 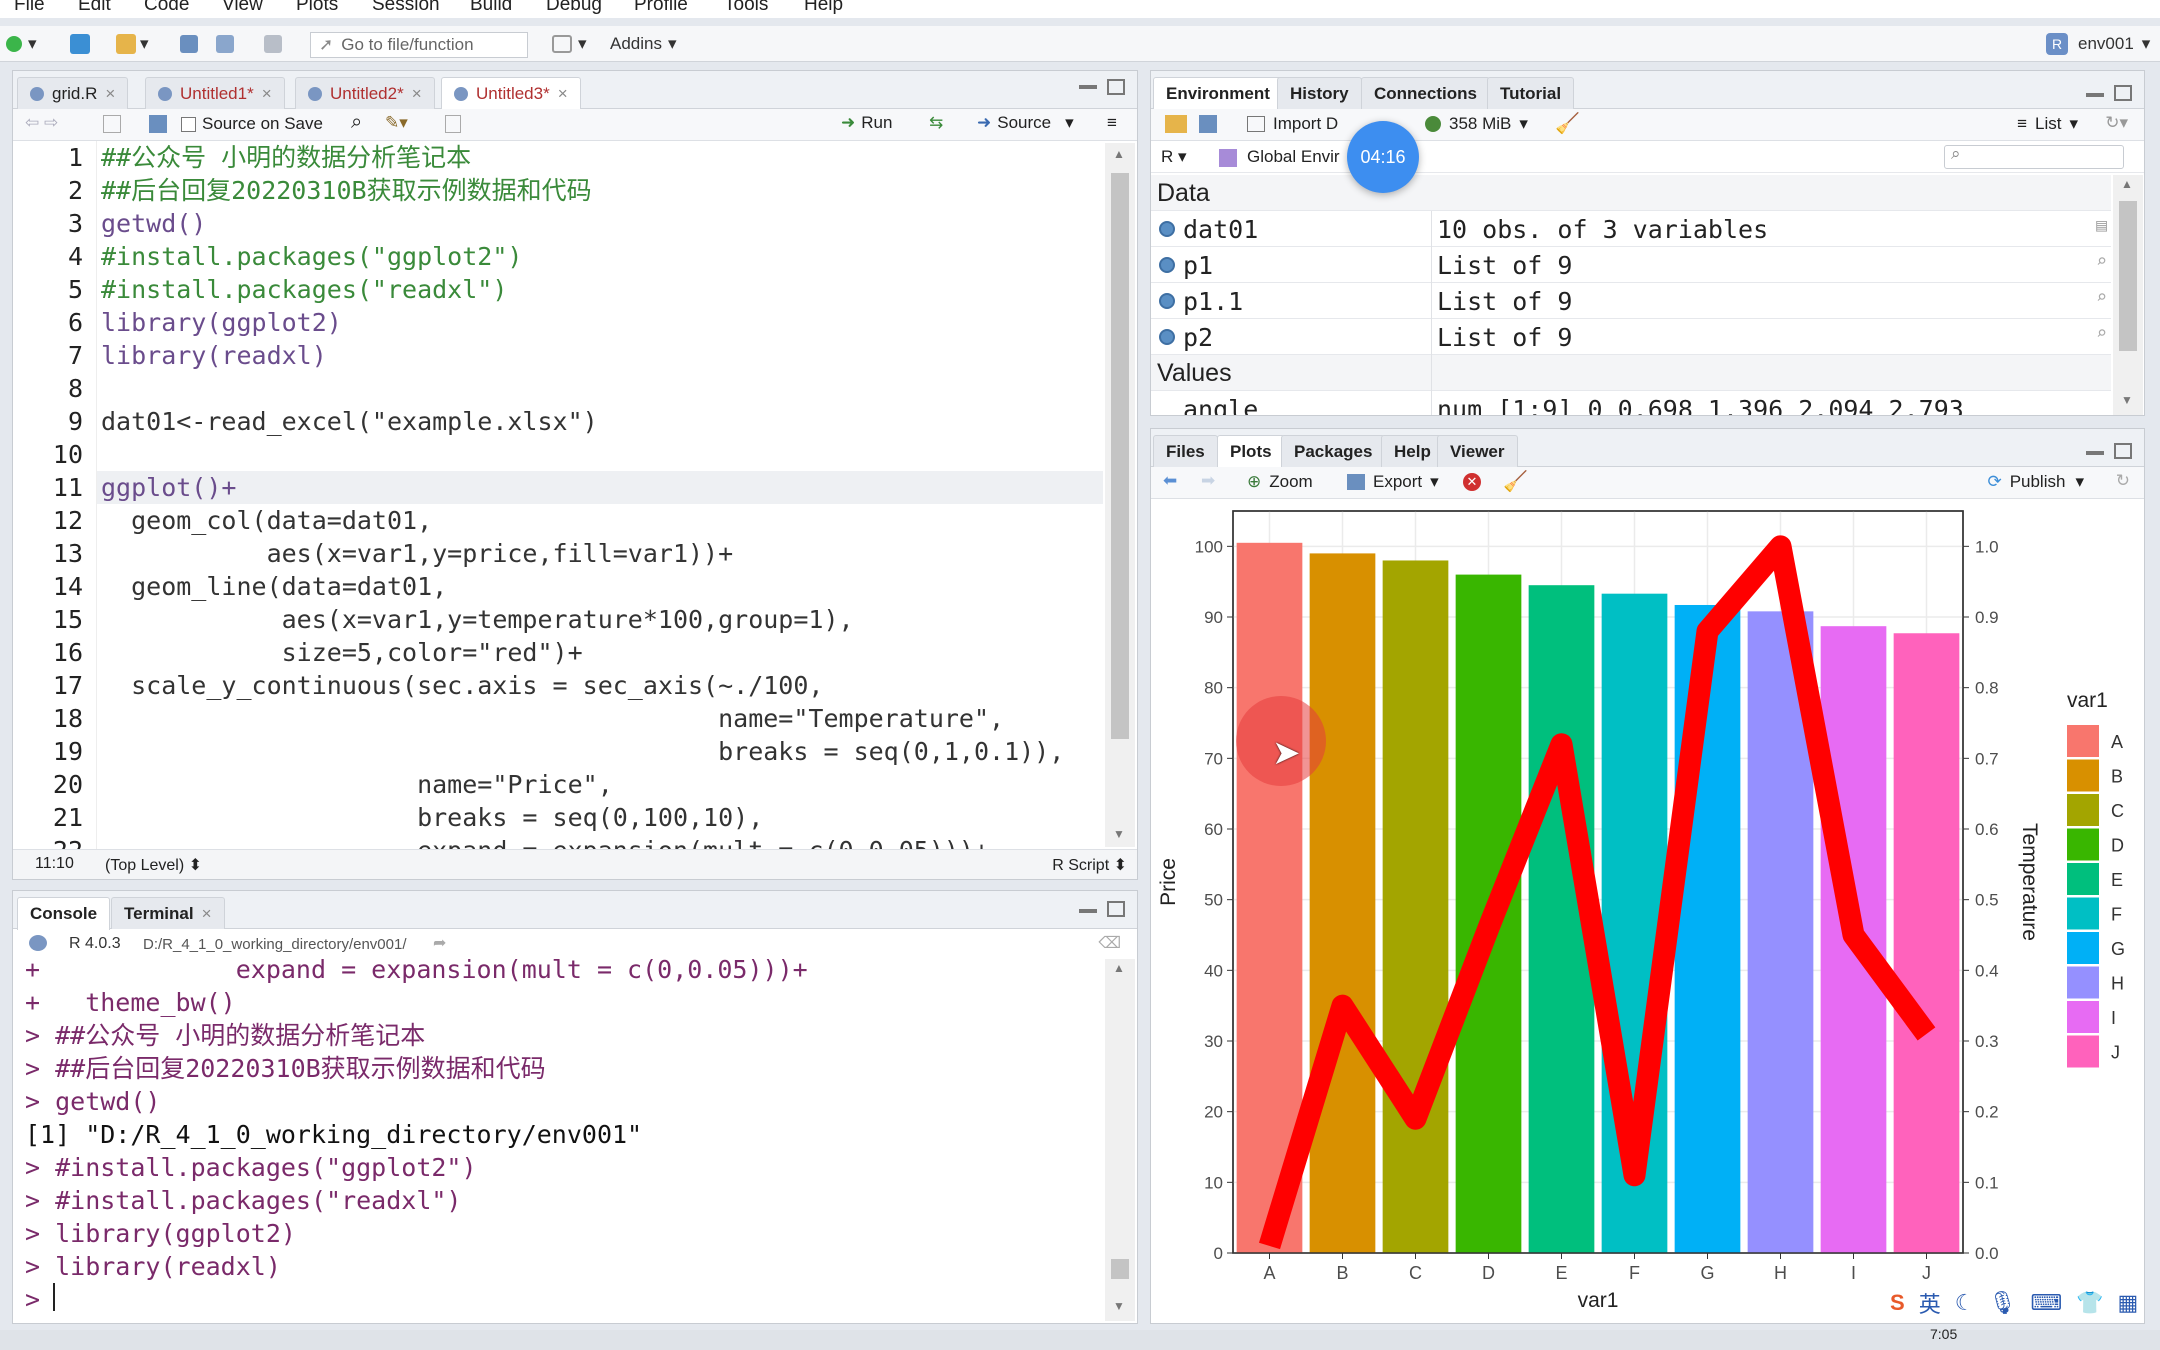 I want to click on list-view-dropdown: ≡ List ▾, so click(x=2047, y=124).